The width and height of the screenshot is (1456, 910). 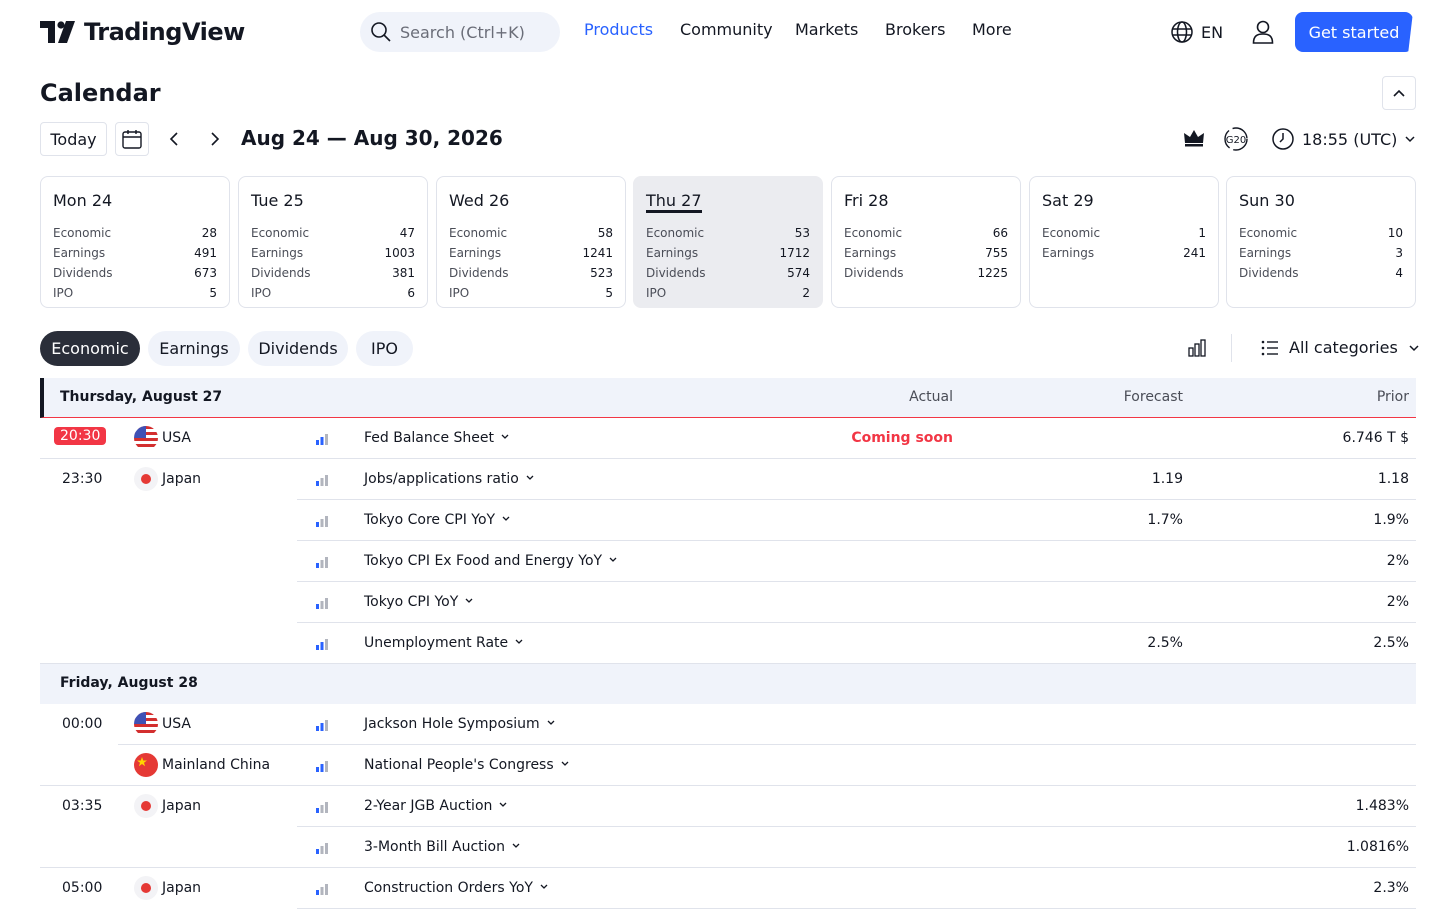 What do you see at coordinates (441, 479) in the screenshot?
I see `event-name-label: Jobs/applications ratio` at bounding box center [441, 479].